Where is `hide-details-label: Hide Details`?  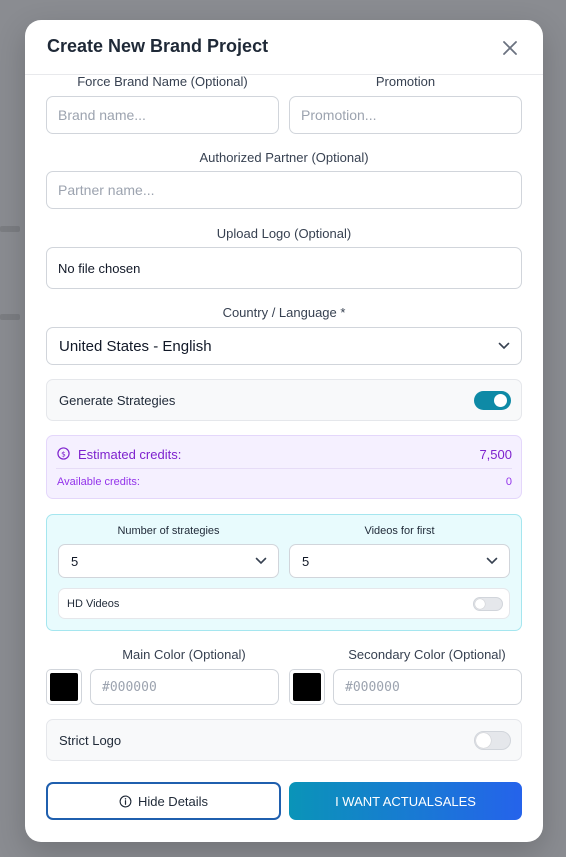
hide-details-label: Hide Details is located at coordinates (173, 801).